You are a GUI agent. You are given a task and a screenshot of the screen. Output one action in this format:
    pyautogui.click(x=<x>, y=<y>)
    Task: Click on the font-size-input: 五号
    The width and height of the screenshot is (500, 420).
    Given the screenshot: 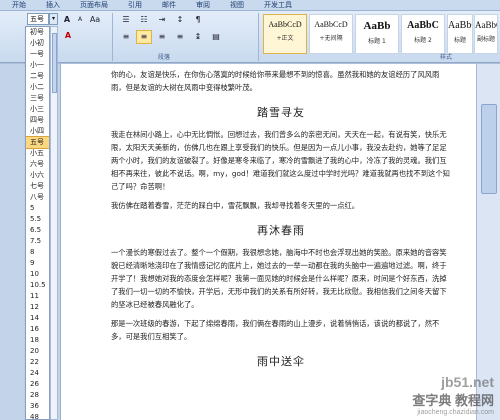 What is the action you would take?
    pyautogui.click(x=38, y=19)
    